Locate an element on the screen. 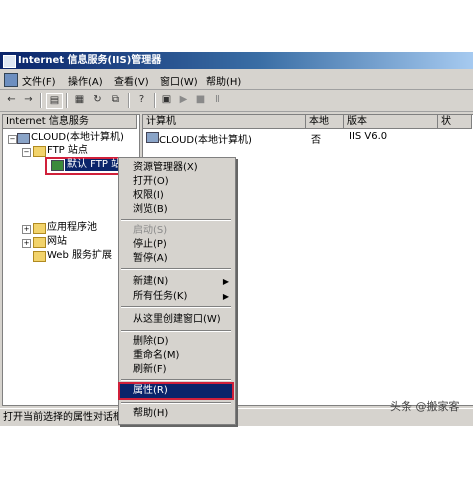 This screenshot has width=473, height=477. iis-app-icon is located at coordinates (9, 61).